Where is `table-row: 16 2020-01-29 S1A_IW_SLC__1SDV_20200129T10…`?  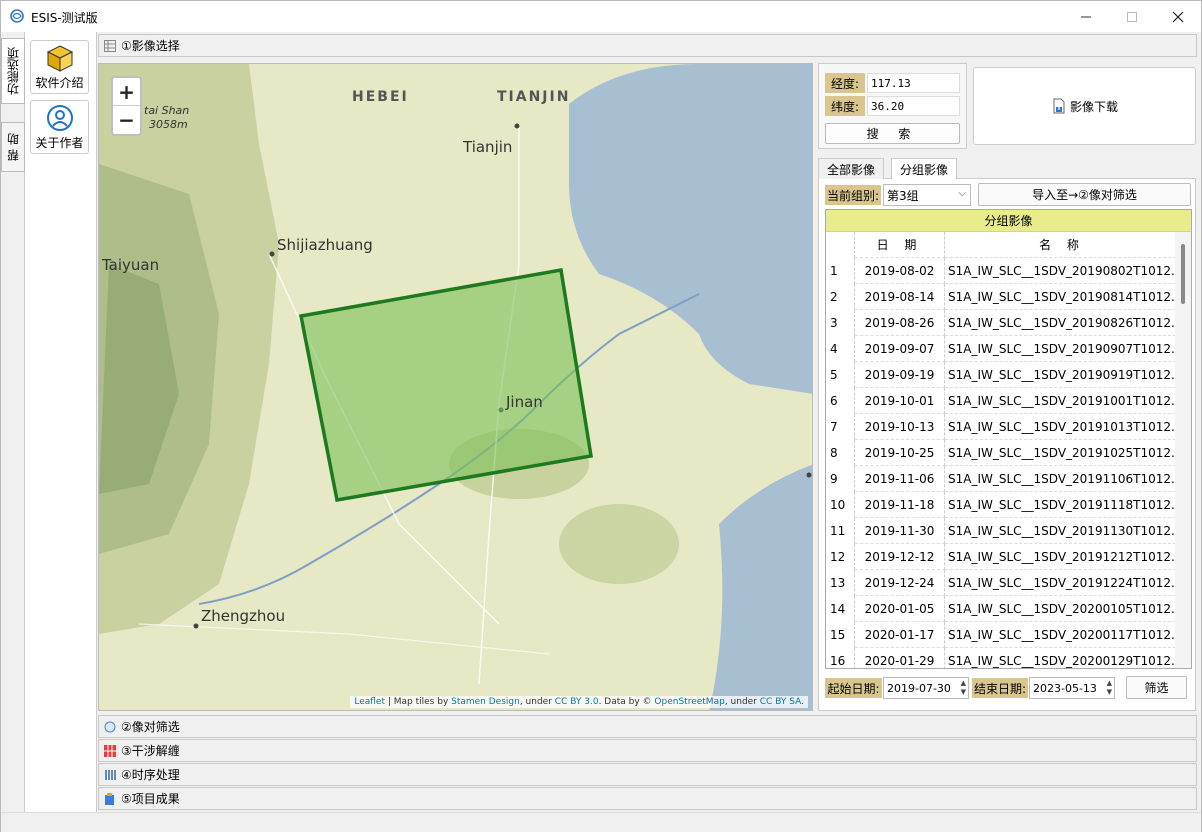
table-row: 16 2020-01-29 S1A_IW_SLC__1SDV_20200129T10… is located at coordinates (1001, 658).